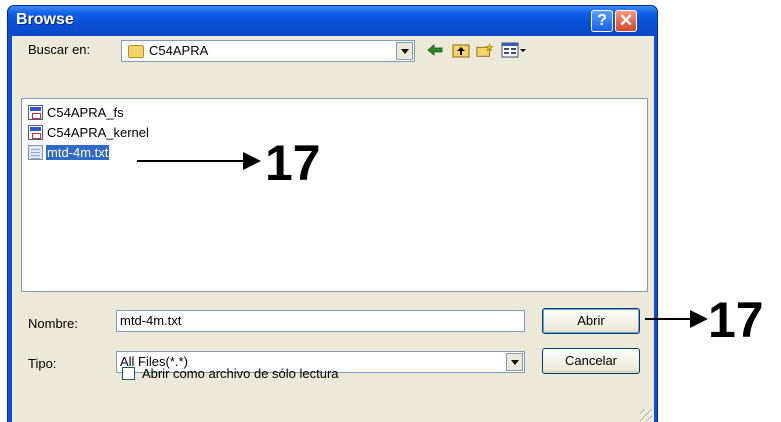  I want to click on list-item-selected: mtd-4m.txt, so click(69, 152).